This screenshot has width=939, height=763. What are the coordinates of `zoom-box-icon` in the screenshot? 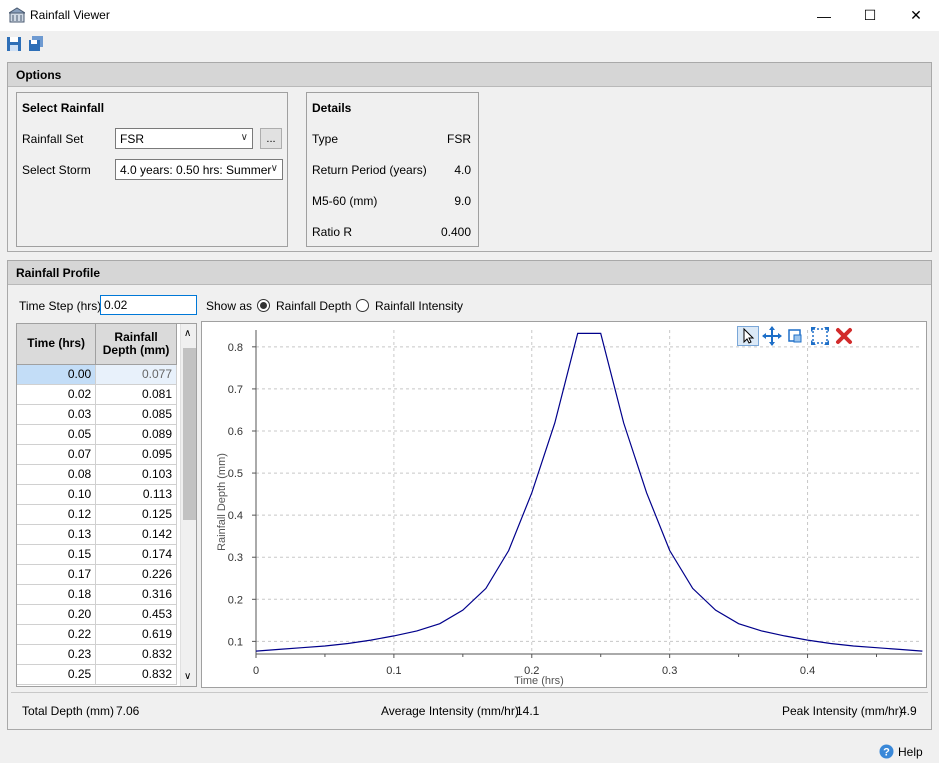 It's located at (796, 336).